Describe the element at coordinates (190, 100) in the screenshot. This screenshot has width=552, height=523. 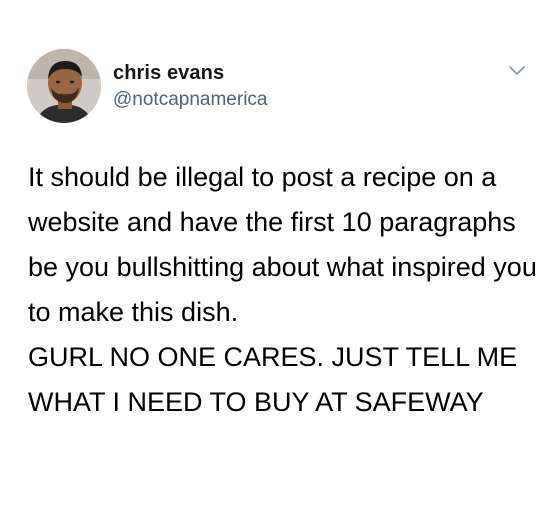
I see `user-handle: @notcapnamerica` at that location.